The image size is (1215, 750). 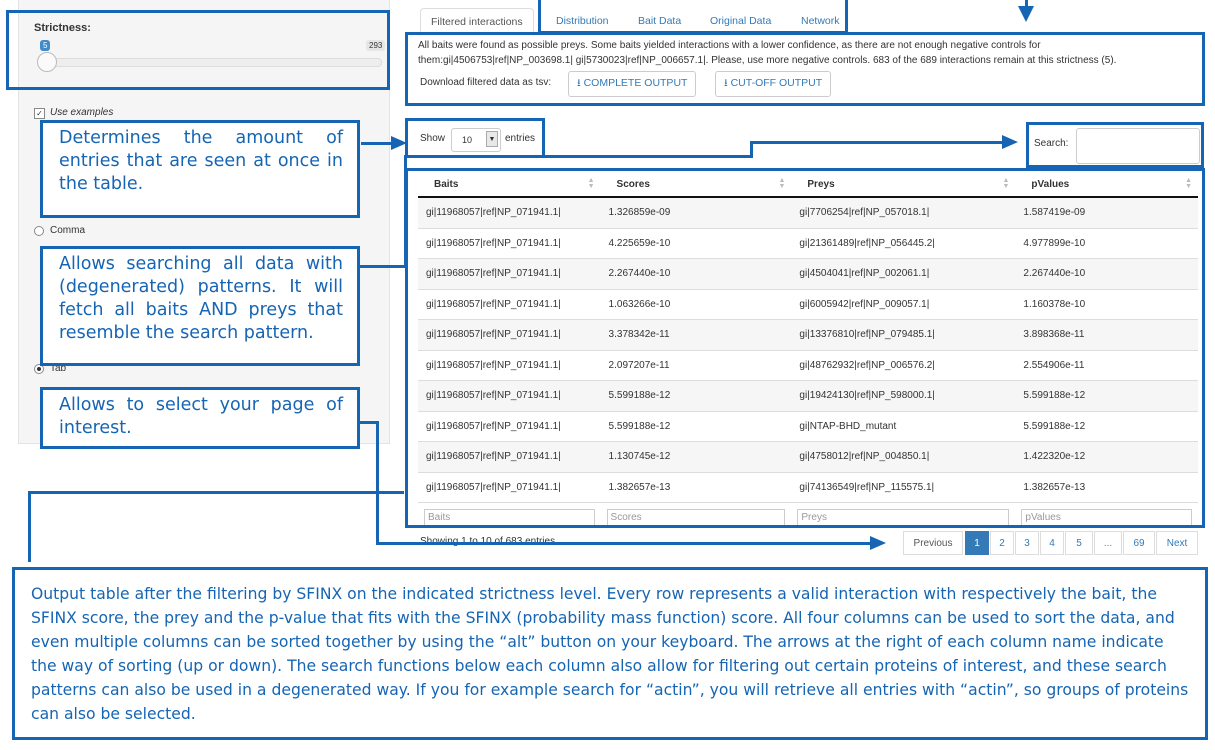 I want to click on radio-comma, so click(x=39, y=231).